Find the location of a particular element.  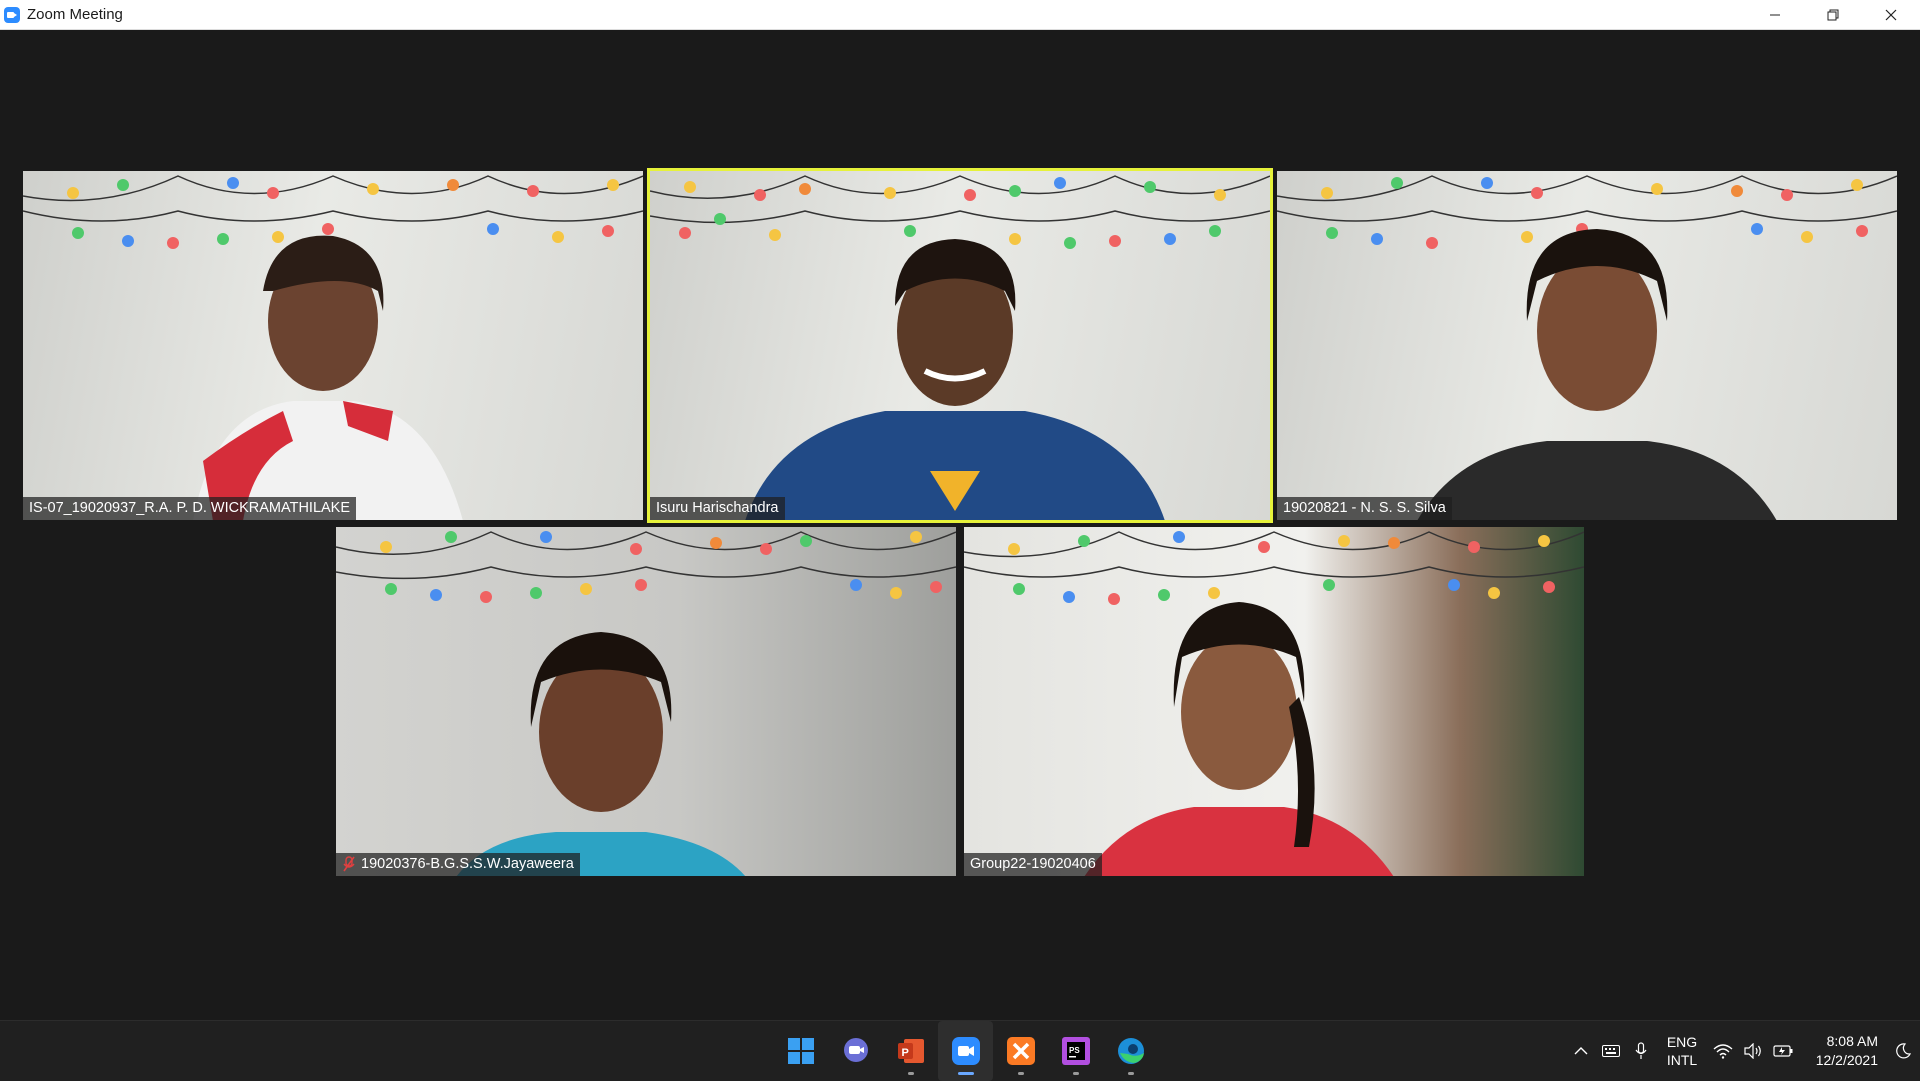

taskbar-powerpoint: P is located at coordinates (910, 1051).